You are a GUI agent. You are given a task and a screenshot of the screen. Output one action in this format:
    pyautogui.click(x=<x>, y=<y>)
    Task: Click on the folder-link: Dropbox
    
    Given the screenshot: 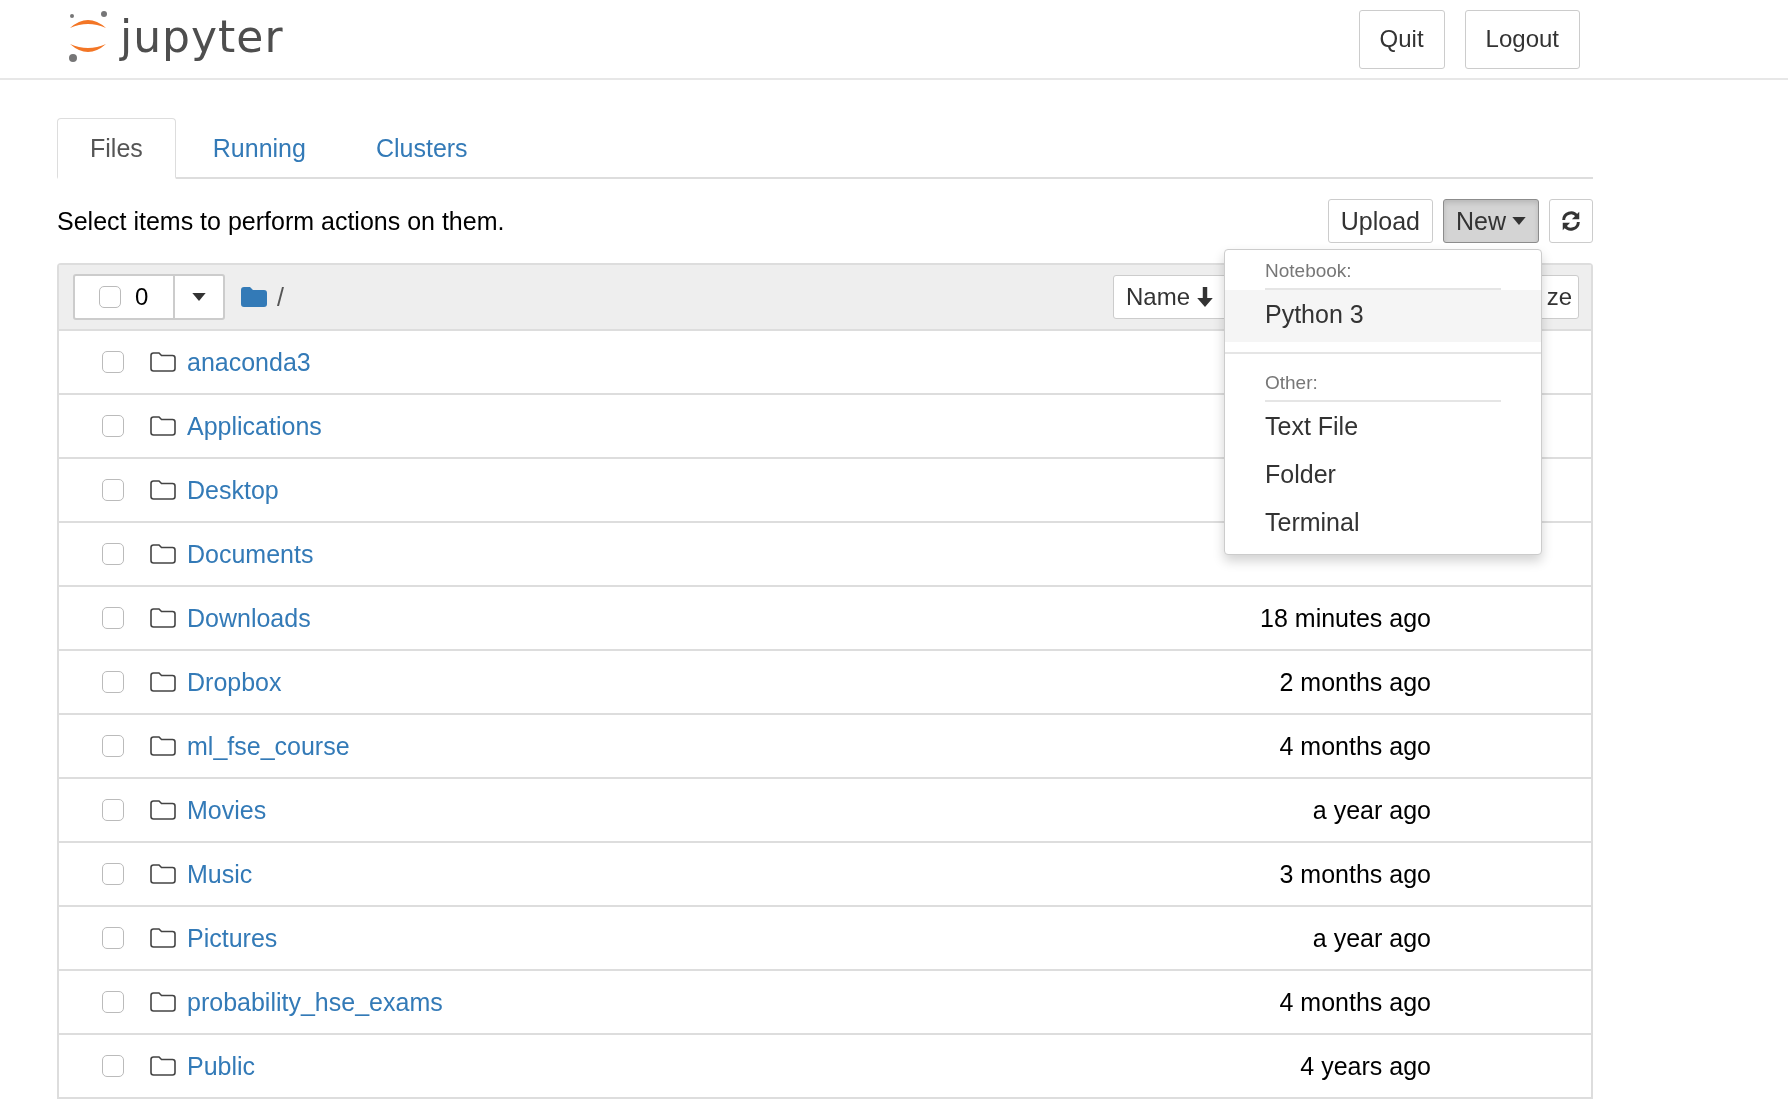 What is the action you would take?
    pyautogui.click(x=234, y=682)
    